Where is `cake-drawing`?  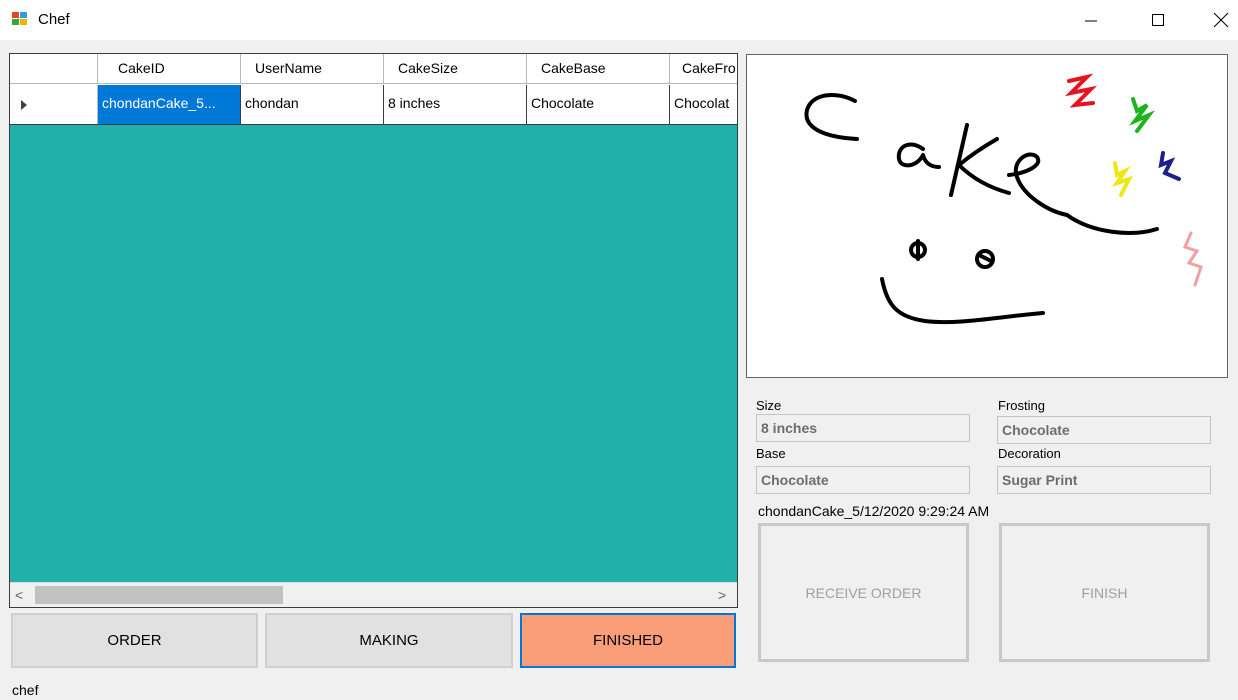 cake-drawing is located at coordinates (1003, 199).